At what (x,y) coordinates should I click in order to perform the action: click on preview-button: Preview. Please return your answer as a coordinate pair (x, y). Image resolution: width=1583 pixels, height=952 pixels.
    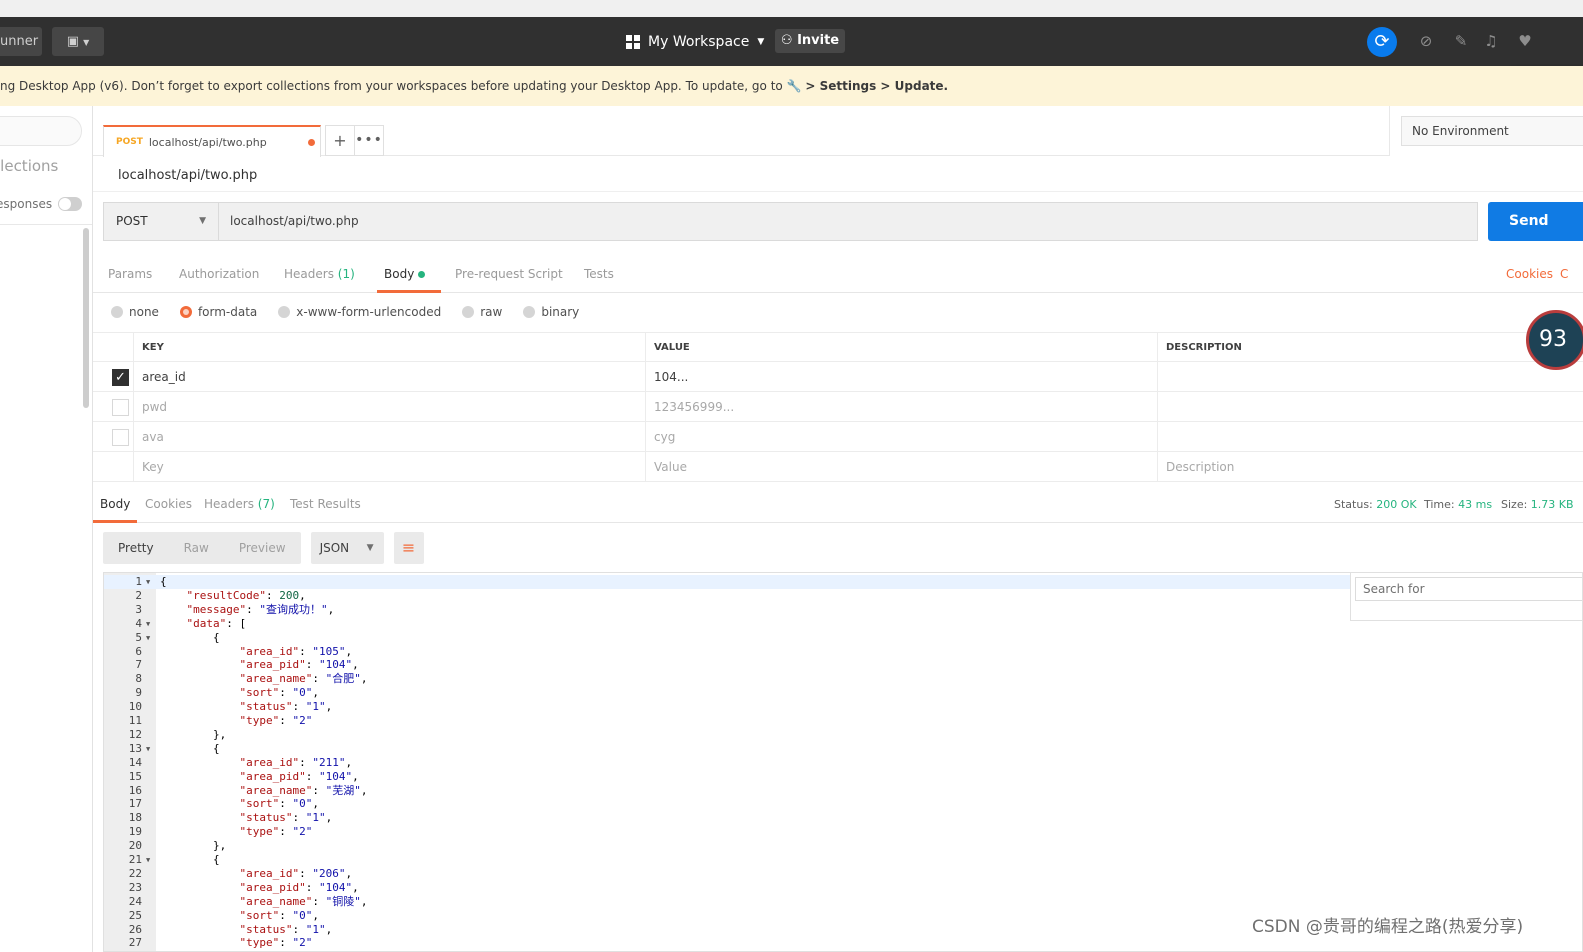
    Looking at the image, I should click on (262, 548).